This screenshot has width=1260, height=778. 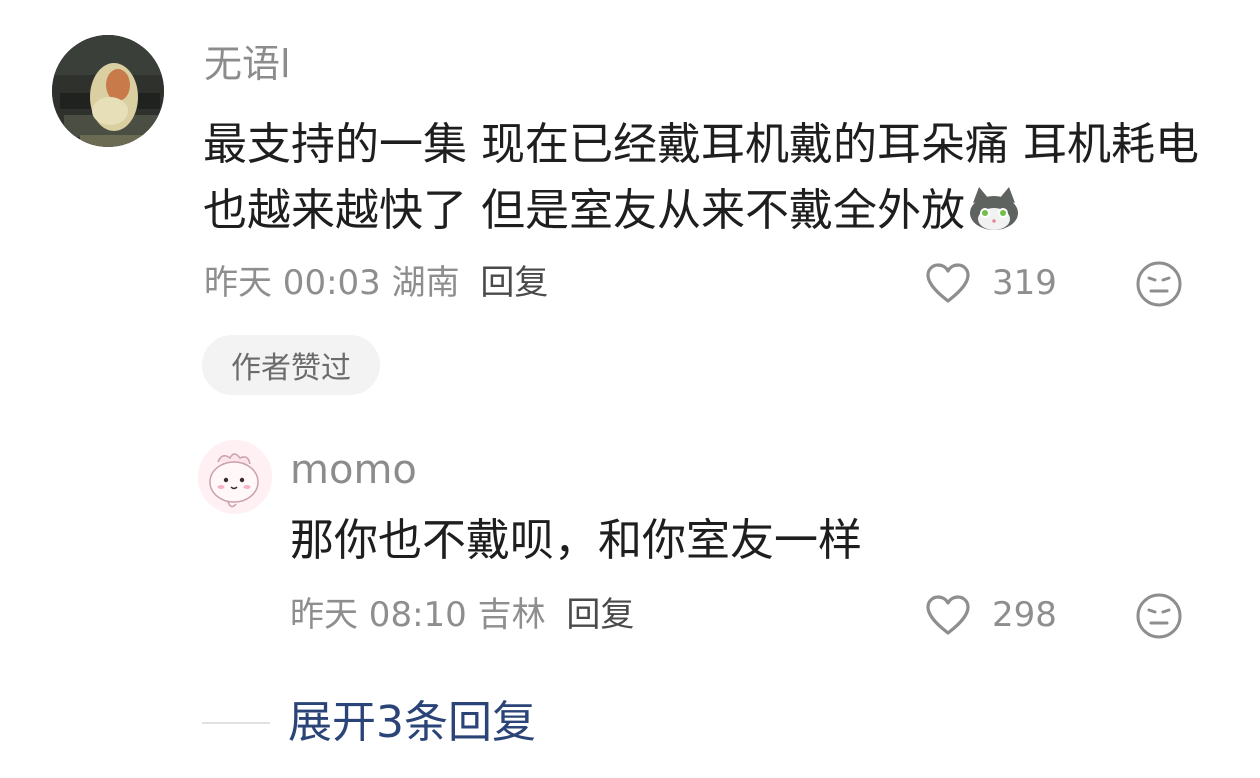 I want to click on expand-replies-button: 展开3条回复, so click(x=412, y=723).